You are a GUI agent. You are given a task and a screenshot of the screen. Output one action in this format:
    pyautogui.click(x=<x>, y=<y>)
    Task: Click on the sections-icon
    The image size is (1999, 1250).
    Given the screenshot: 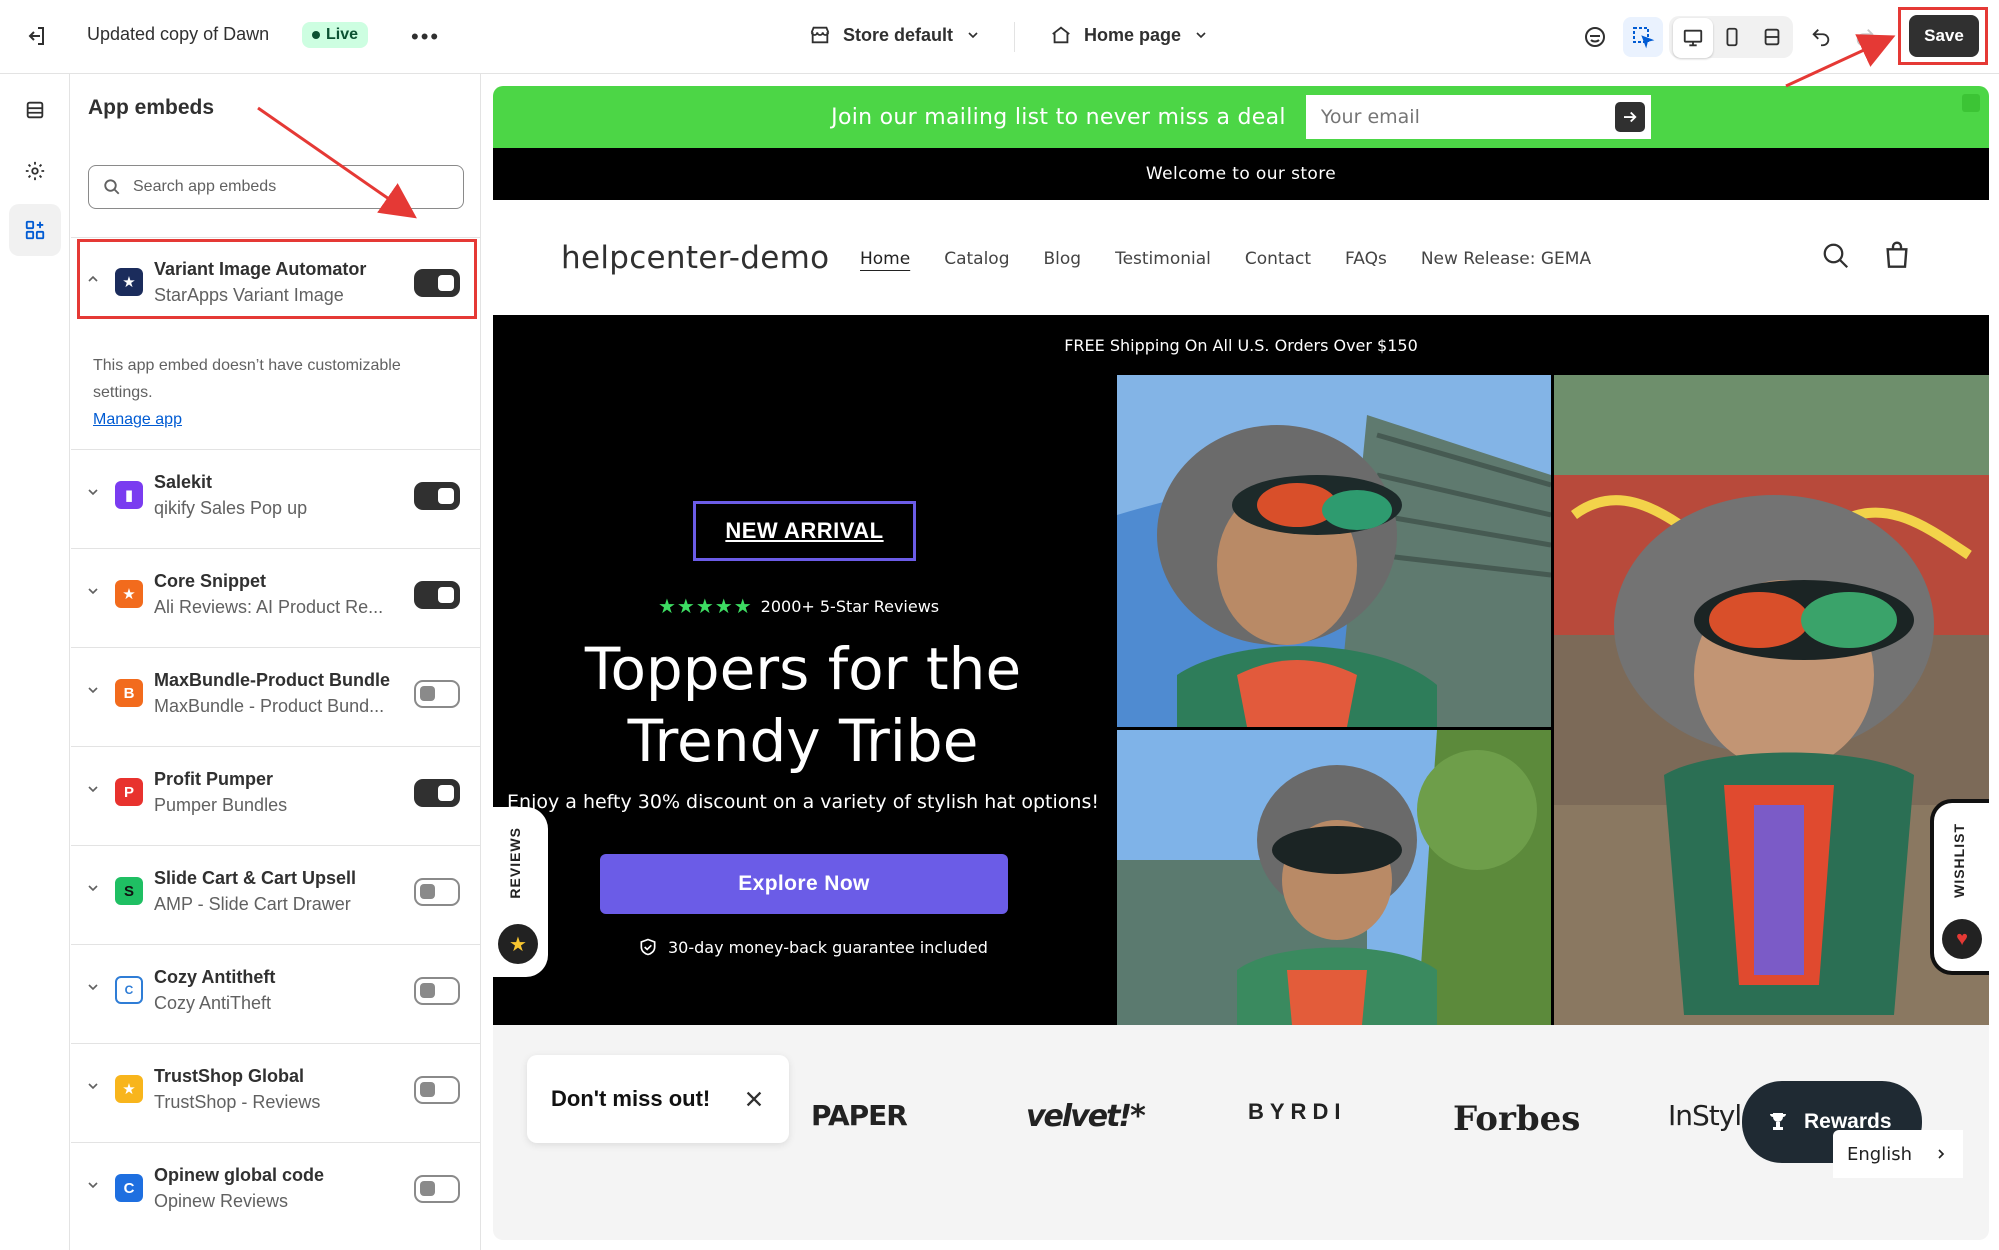 What is the action you would take?
    pyautogui.click(x=35, y=110)
    